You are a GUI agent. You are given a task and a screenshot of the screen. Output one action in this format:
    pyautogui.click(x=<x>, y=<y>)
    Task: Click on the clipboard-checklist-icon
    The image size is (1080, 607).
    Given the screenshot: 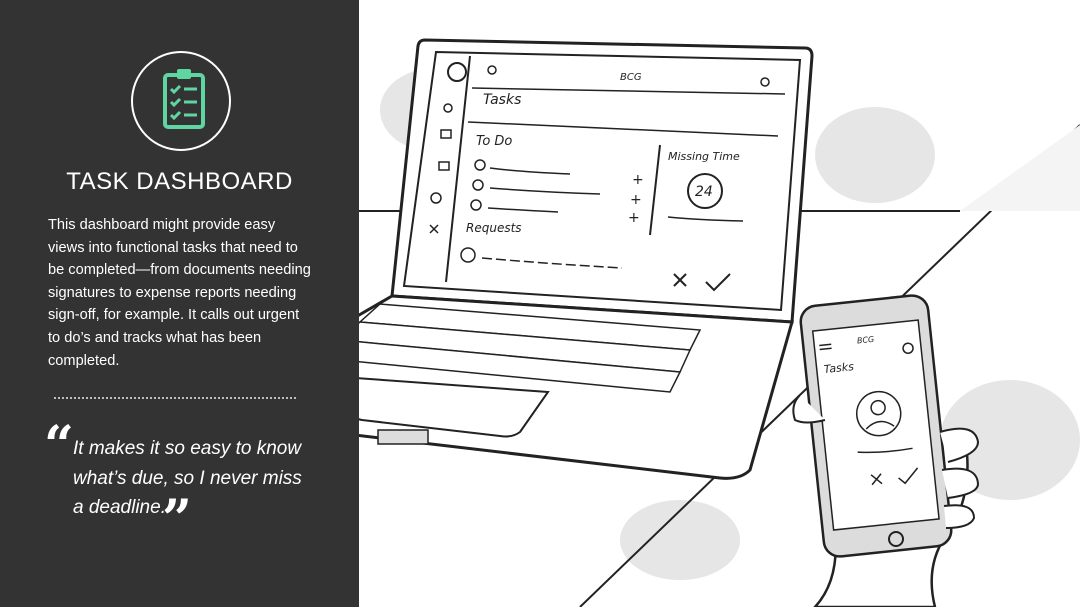 What is the action you would take?
    pyautogui.click(x=181, y=101)
    